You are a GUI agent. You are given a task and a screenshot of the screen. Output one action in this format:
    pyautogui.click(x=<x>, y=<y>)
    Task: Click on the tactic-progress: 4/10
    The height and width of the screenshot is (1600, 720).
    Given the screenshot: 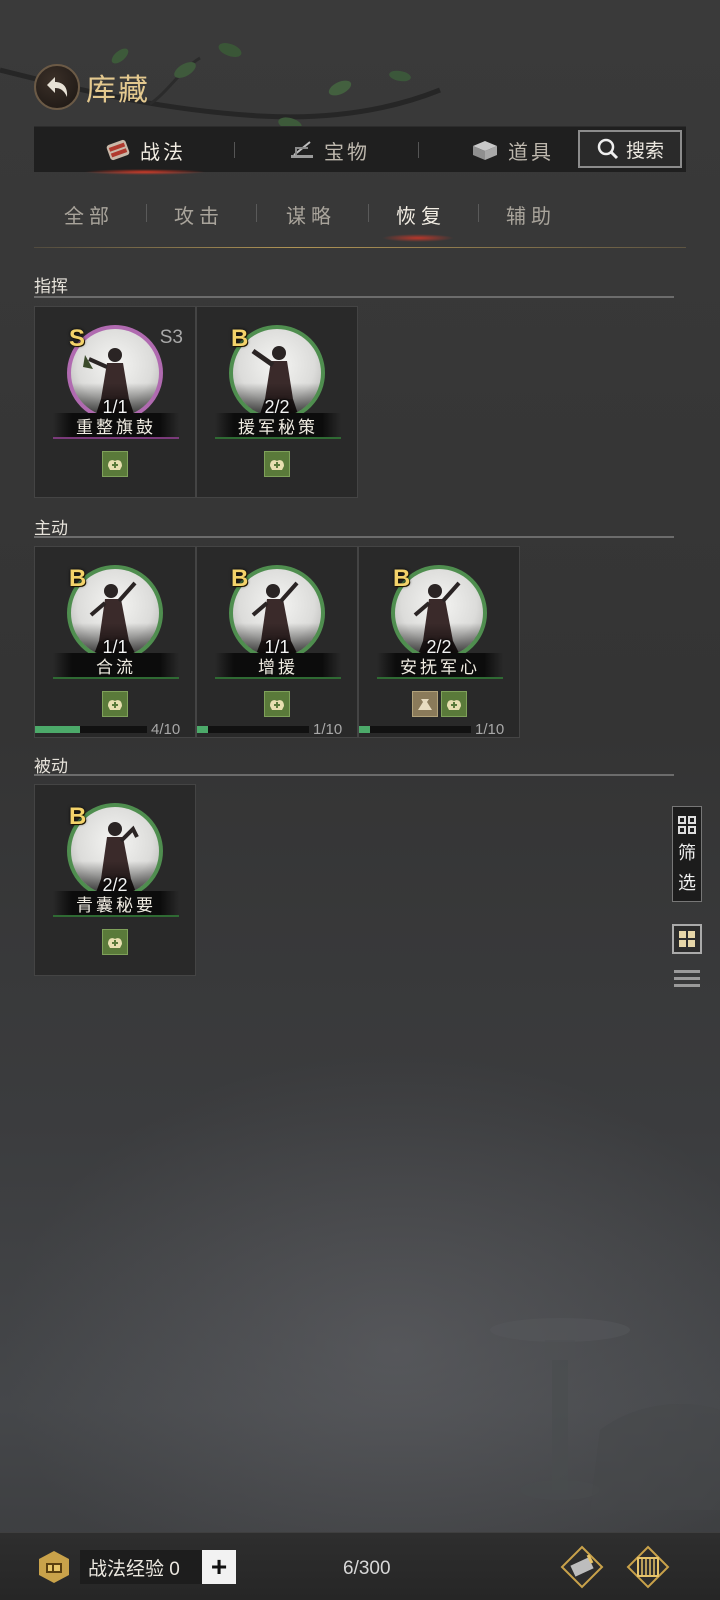 What is the action you would take?
    pyautogui.click(x=115, y=729)
    